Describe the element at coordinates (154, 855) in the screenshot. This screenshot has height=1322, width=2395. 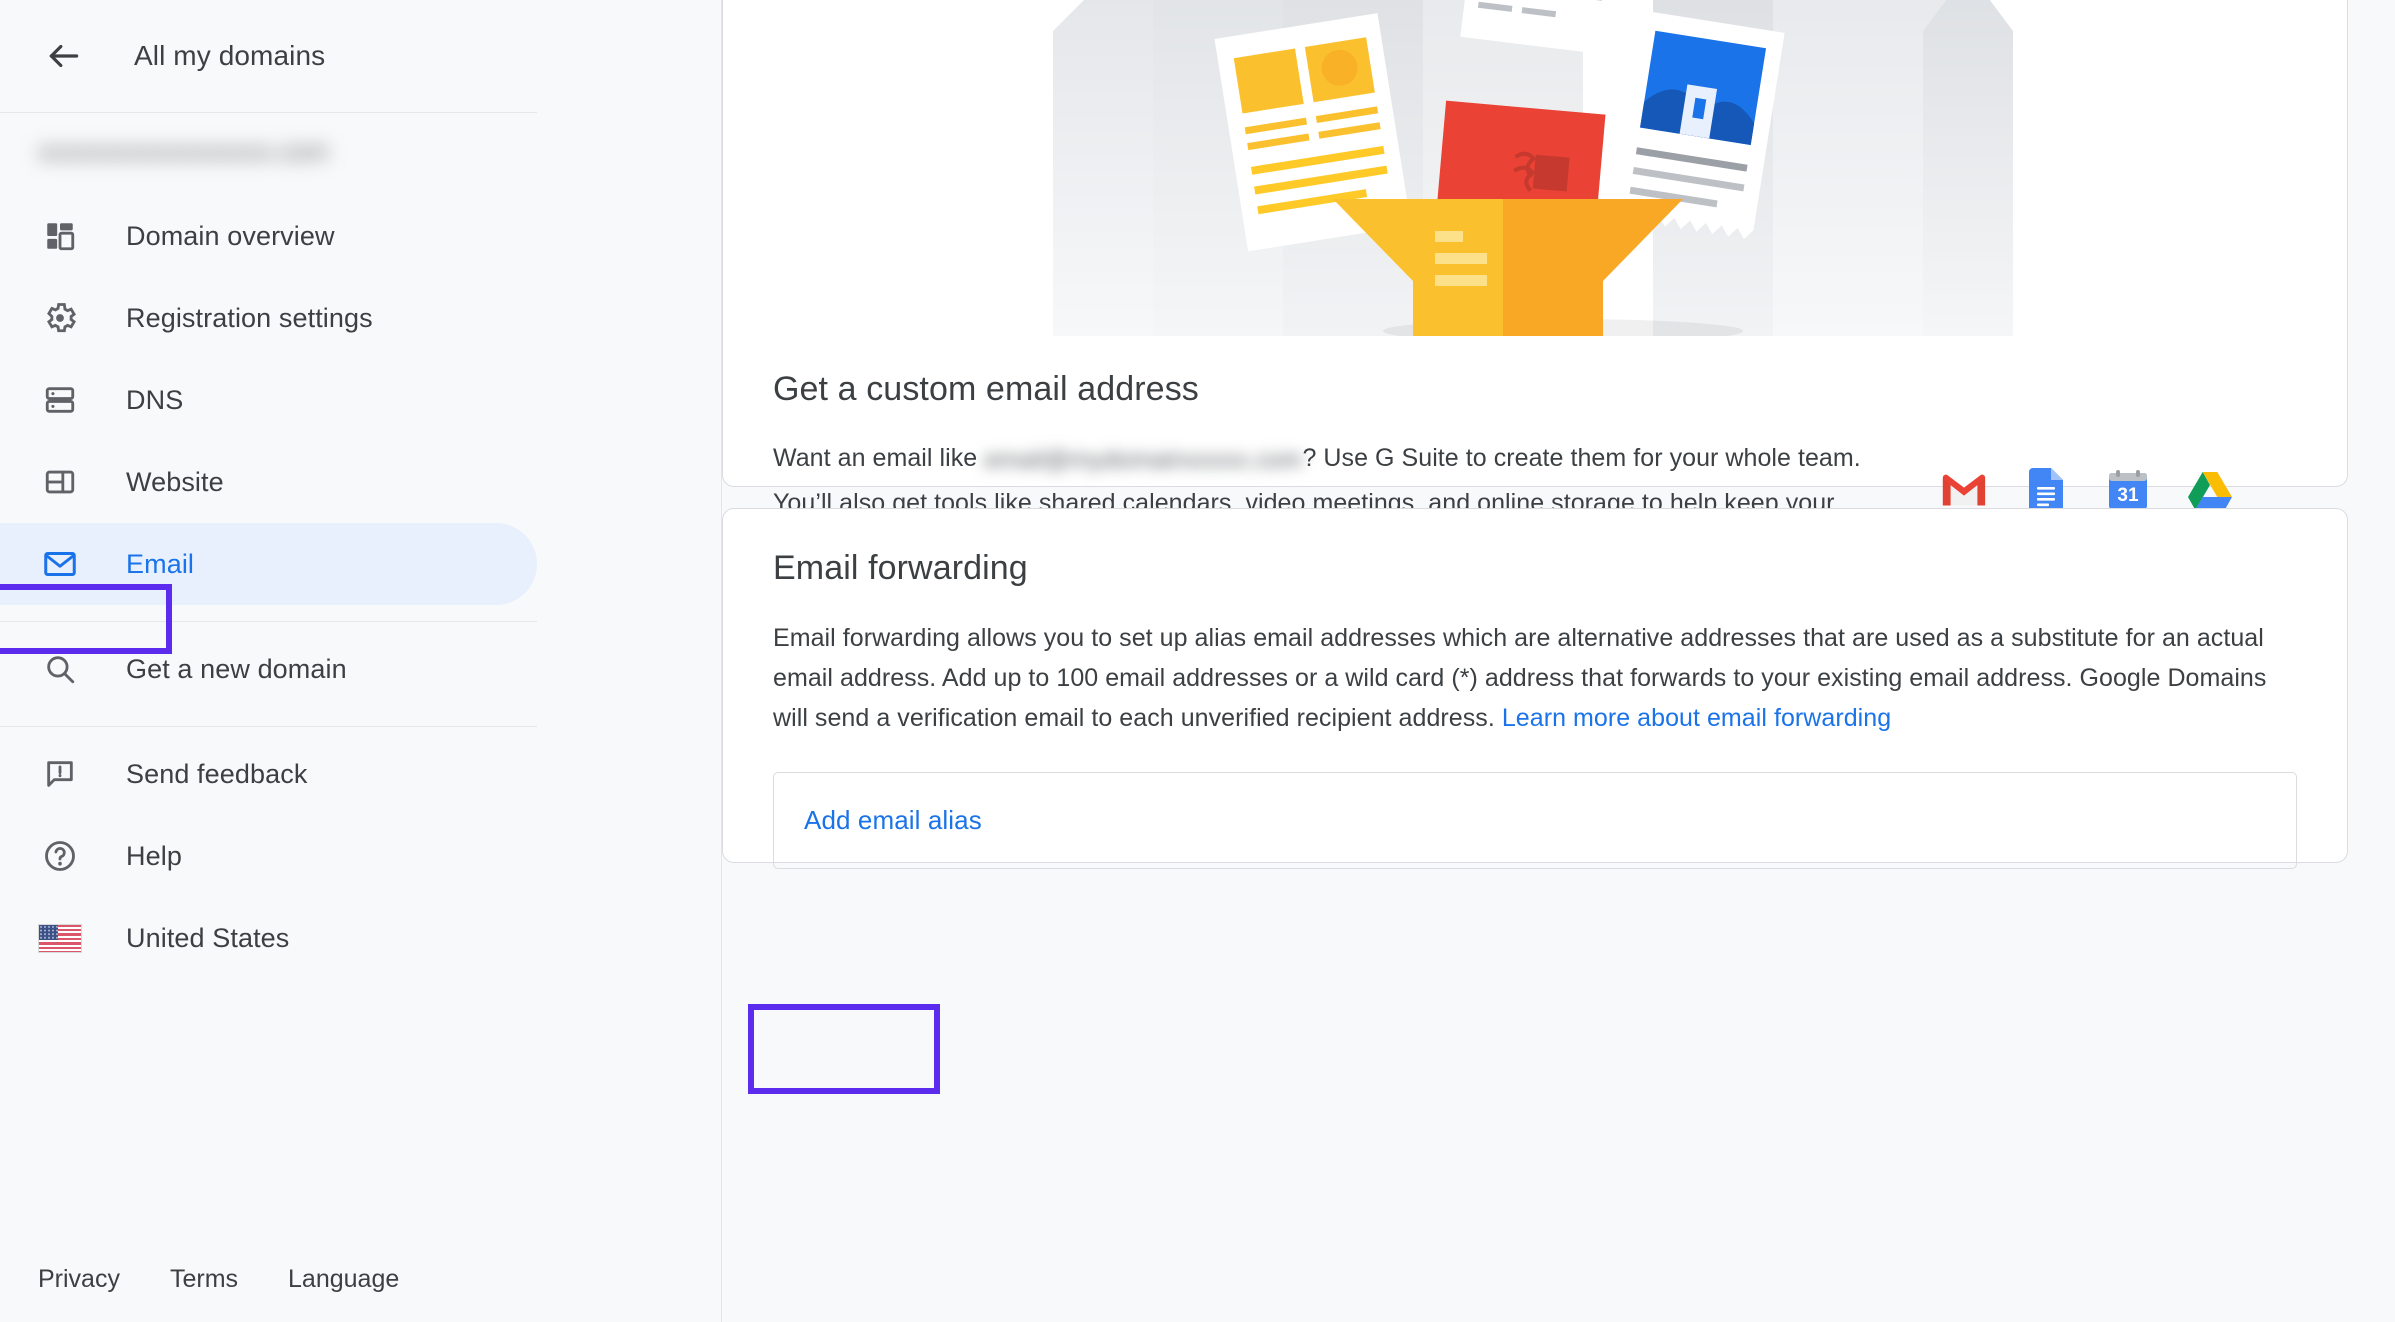
I see `sidebar-item-label: Help` at that location.